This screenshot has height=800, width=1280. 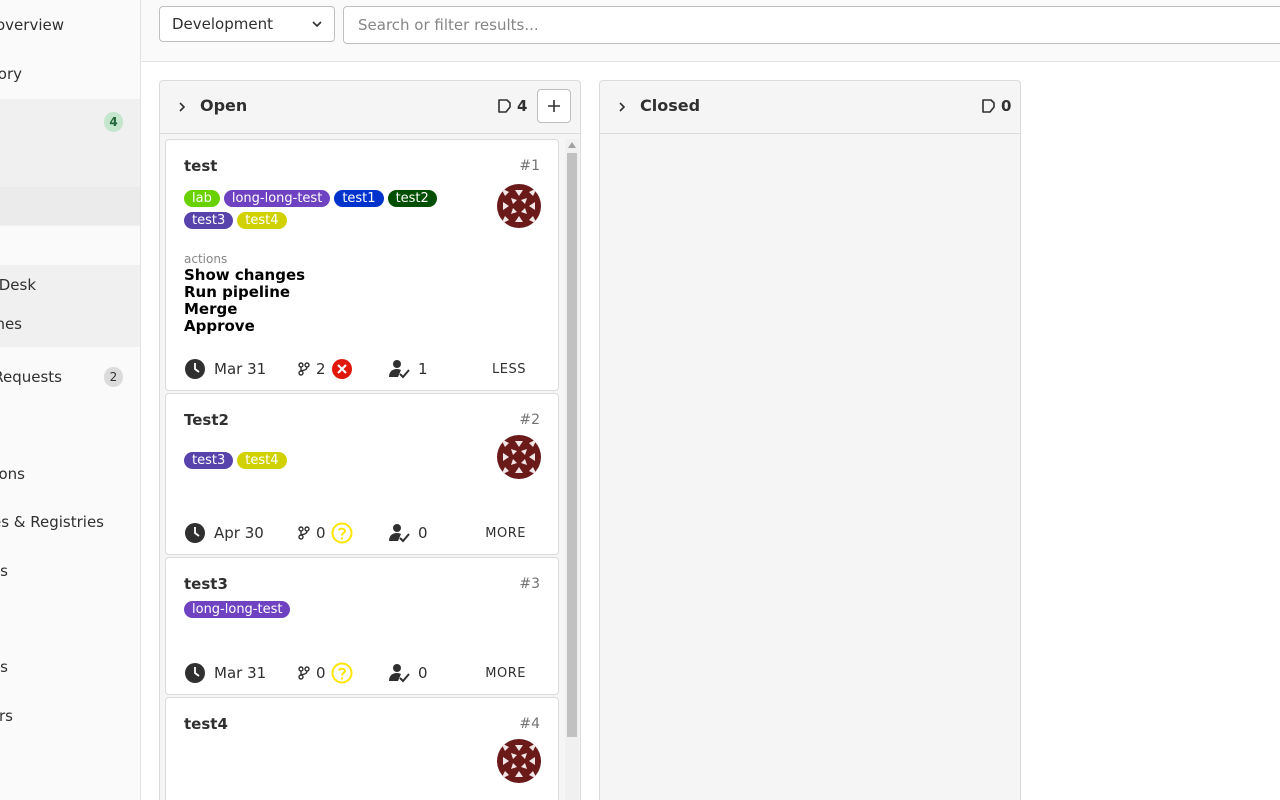 What do you see at coordinates (329, 609) in the screenshot?
I see `issue-labels: long-long-test` at bounding box center [329, 609].